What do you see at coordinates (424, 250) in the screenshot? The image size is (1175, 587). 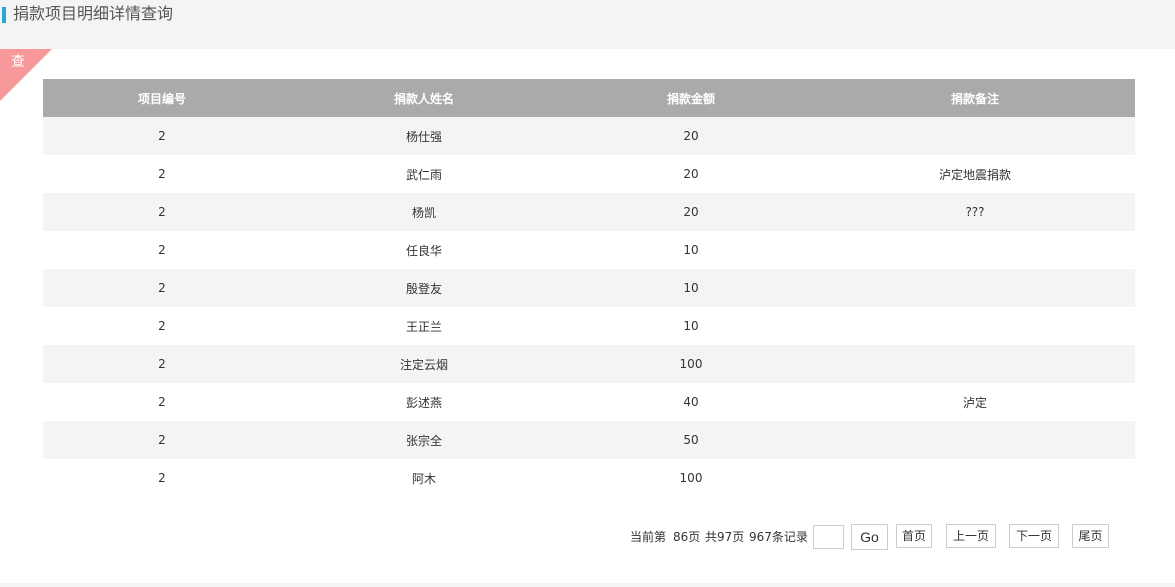 I see `cell-donor-name: 任良华` at bounding box center [424, 250].